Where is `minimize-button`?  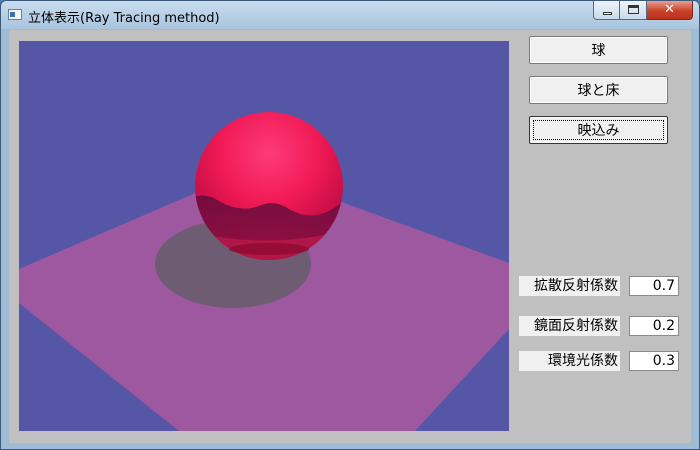
minimize-button is located at coordinates (606, 10).